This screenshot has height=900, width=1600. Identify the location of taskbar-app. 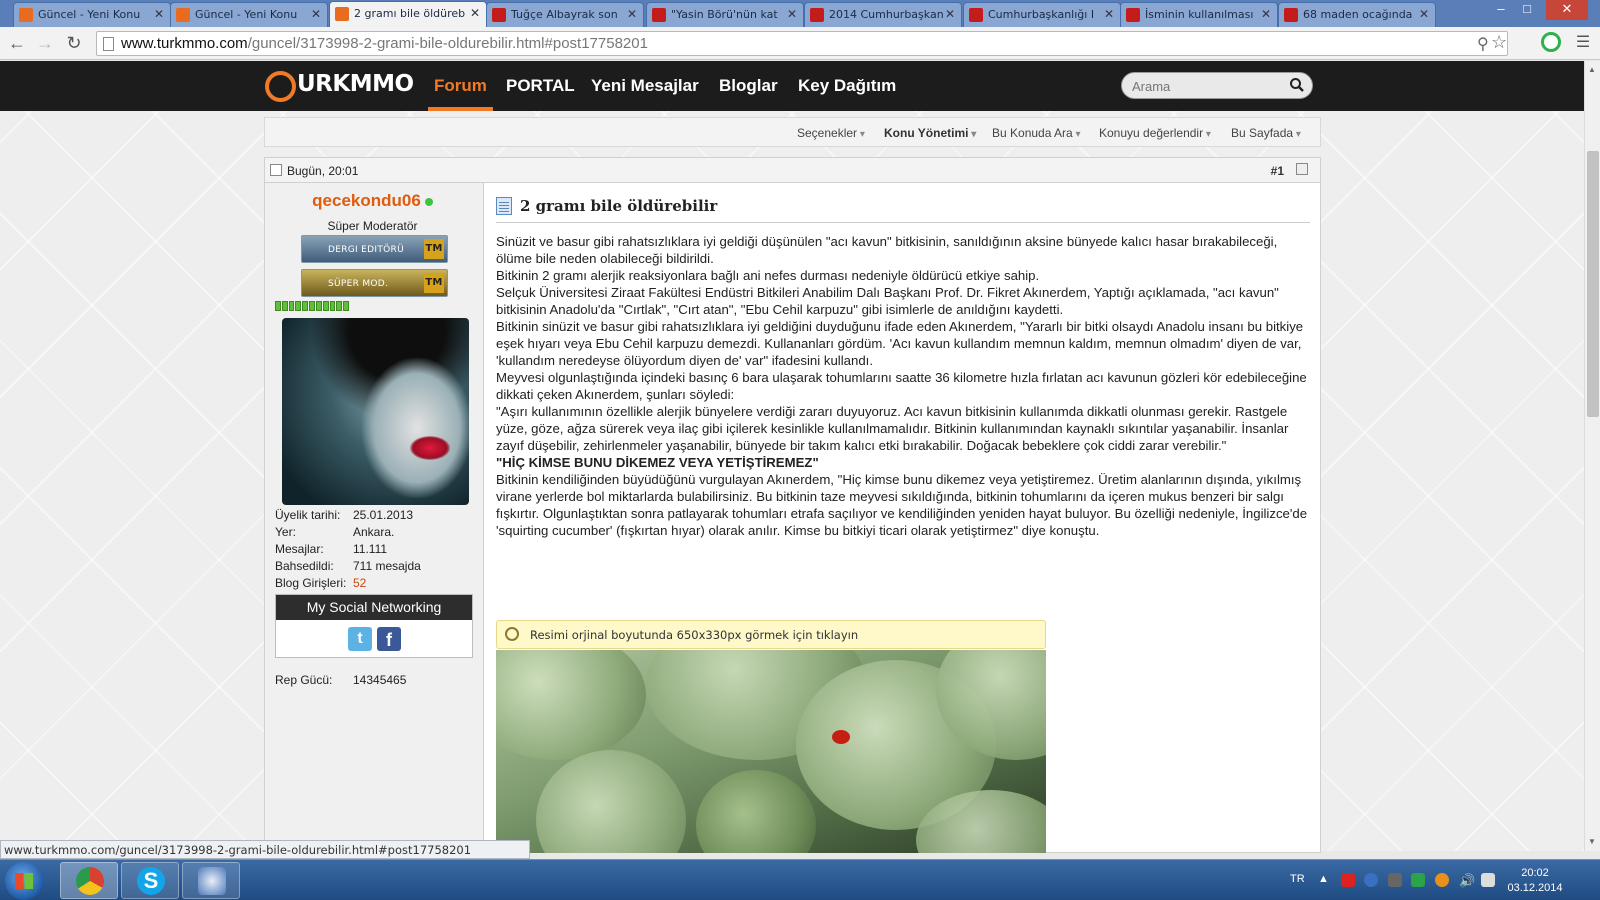
(211, 880).